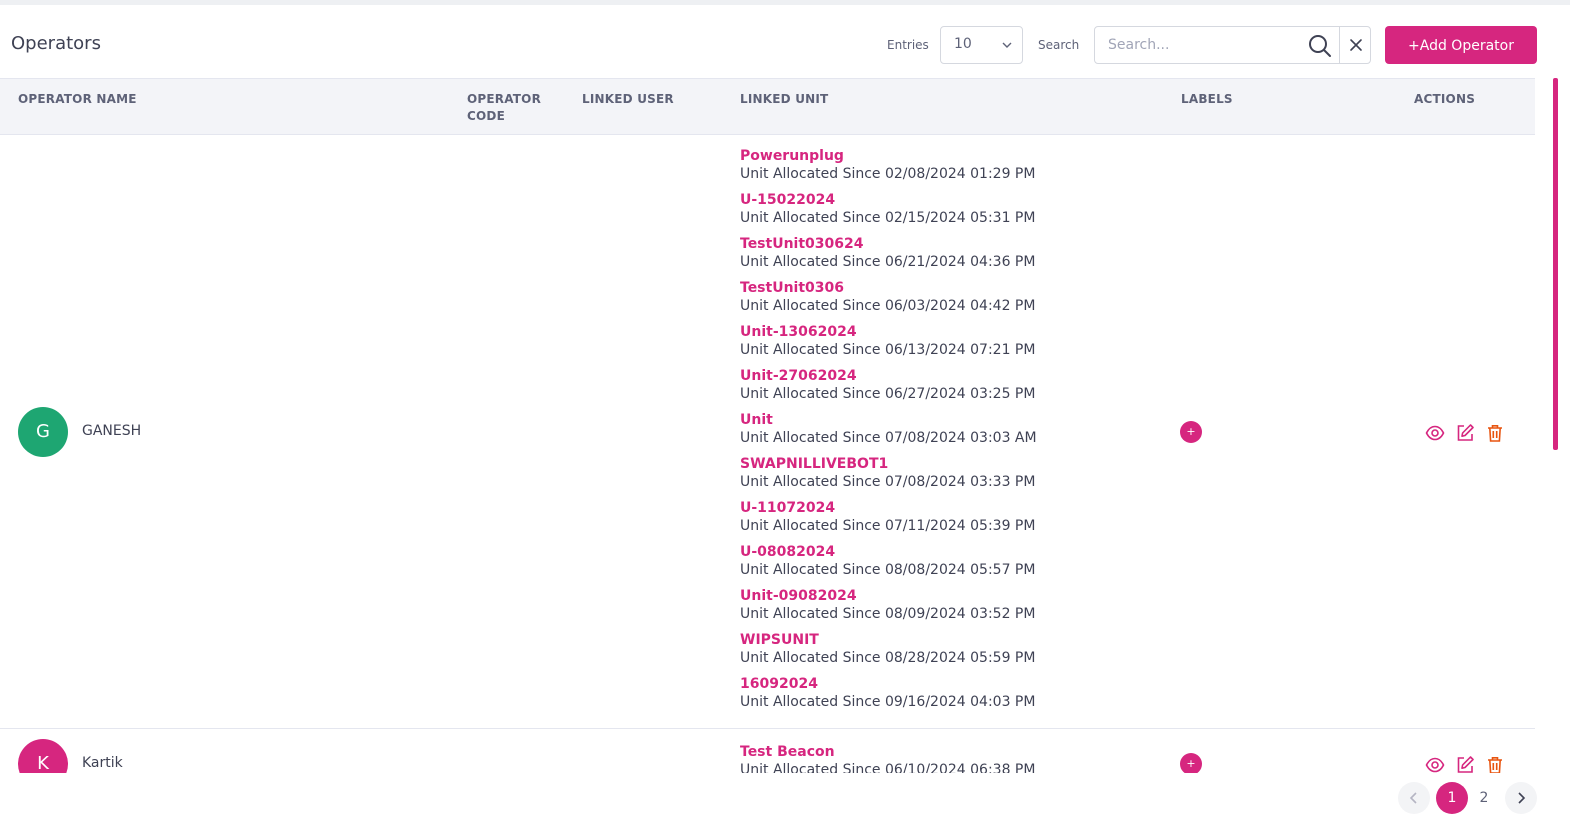 This screenshot has height=832, width=1570. I want to click on unit-link: Unit, so click(888, 420).